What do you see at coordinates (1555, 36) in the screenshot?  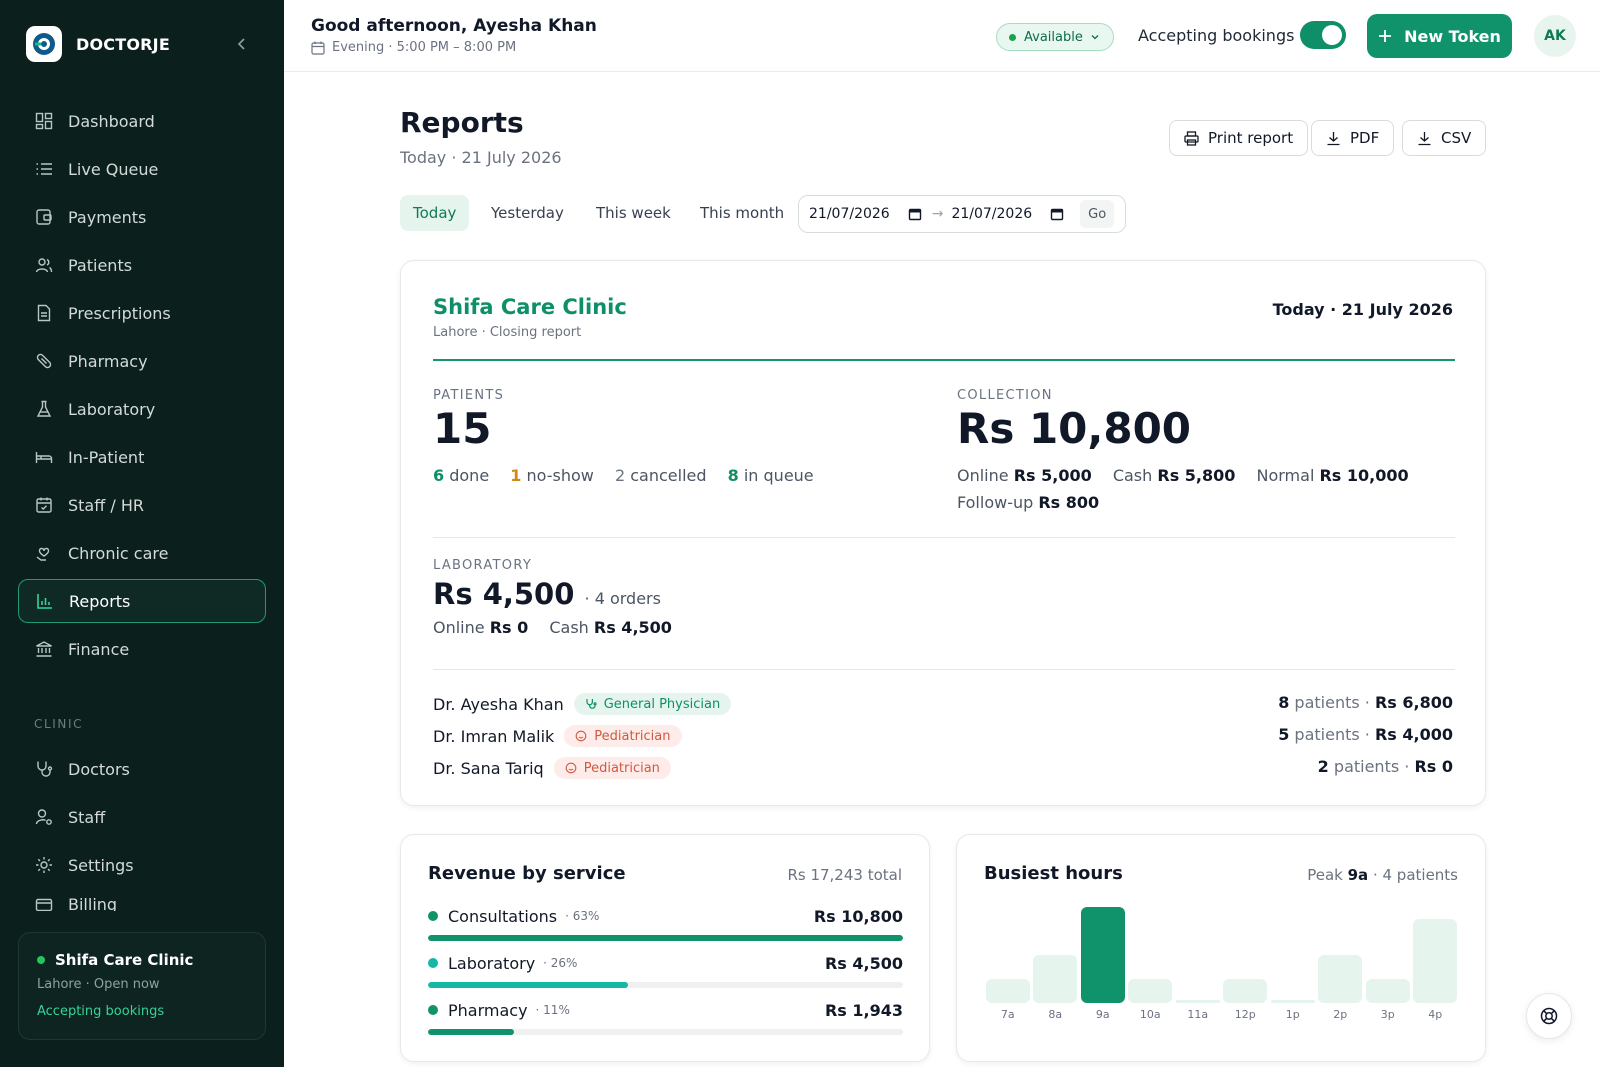 I see `avatar: AK` at bounding box center [1555, 36].